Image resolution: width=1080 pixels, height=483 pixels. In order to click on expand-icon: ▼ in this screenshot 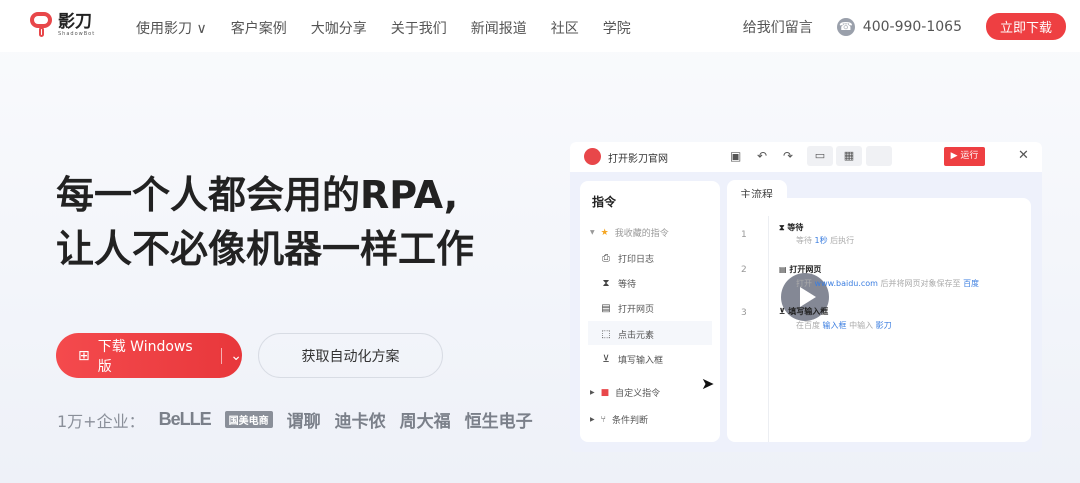, I will do `click(592, 232)`.